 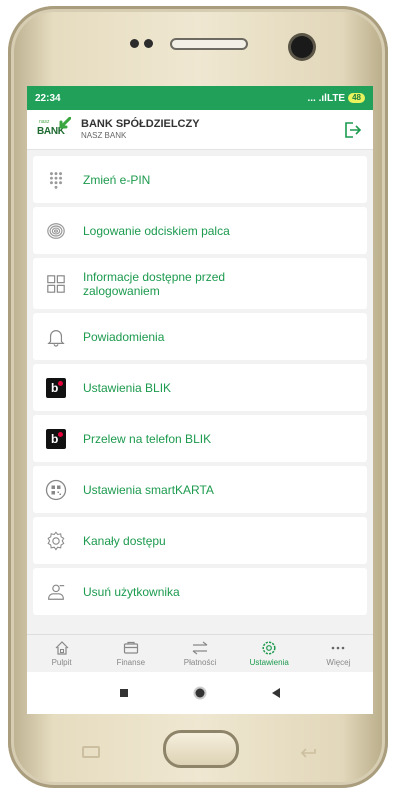 I want to click on back-arrow-icon, so click(x=308, y=753).